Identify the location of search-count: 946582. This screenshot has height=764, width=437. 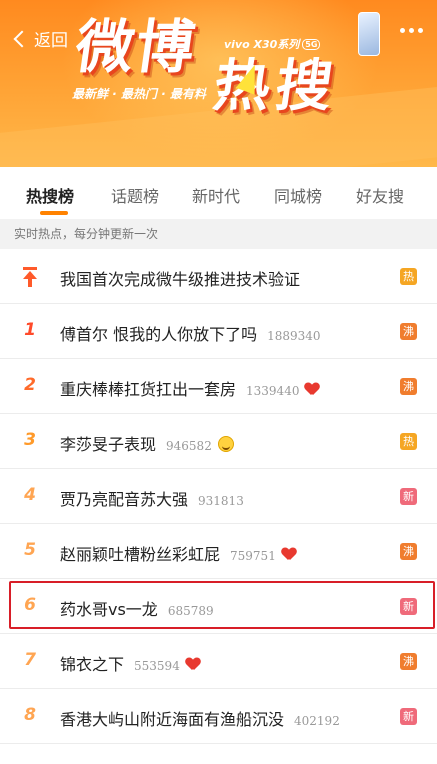
(189, 446).